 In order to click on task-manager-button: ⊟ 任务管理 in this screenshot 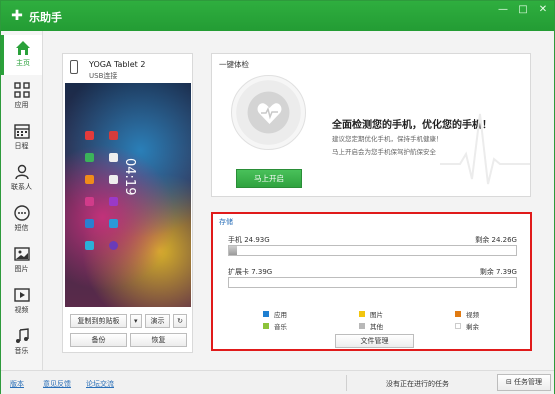, I will do `click(524, 382)`.